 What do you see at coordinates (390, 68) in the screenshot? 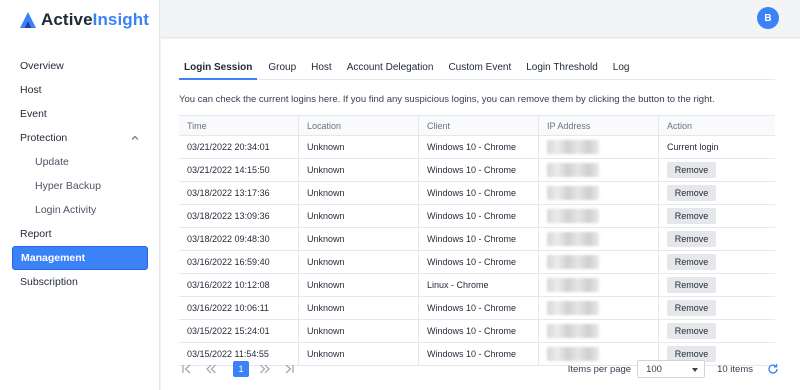
I see `tab-account-delegation: Account Delegation` at bounding box center [390, 68].